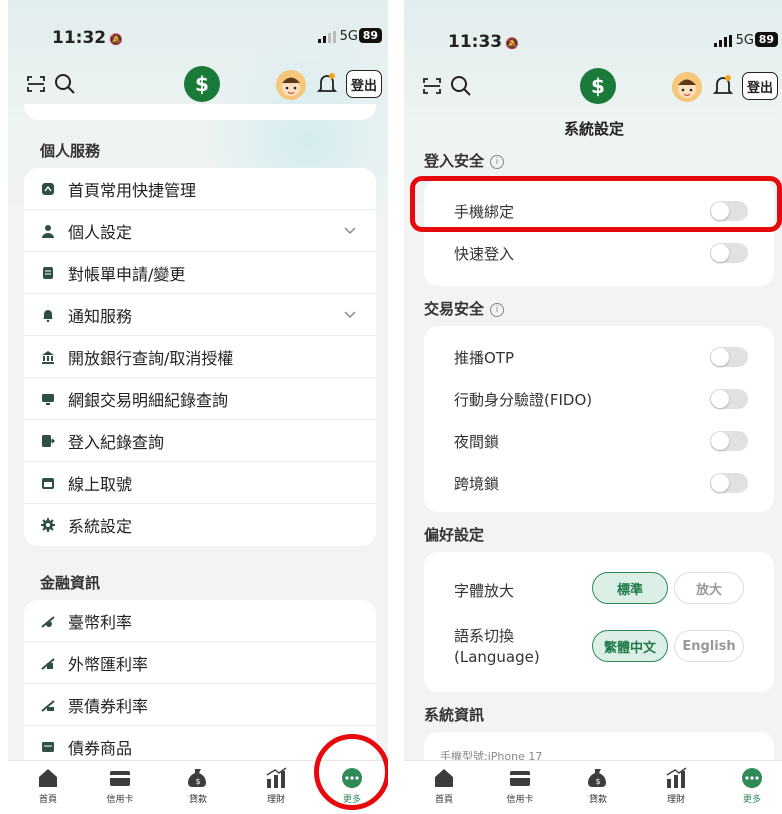 The width and height of the screenshot is (782, 814). What do you see at coordinates (200, 621) in the screenshot?
I see `menu-item-twd-rate: 臺幣利率` at bounding box center [200, 621].